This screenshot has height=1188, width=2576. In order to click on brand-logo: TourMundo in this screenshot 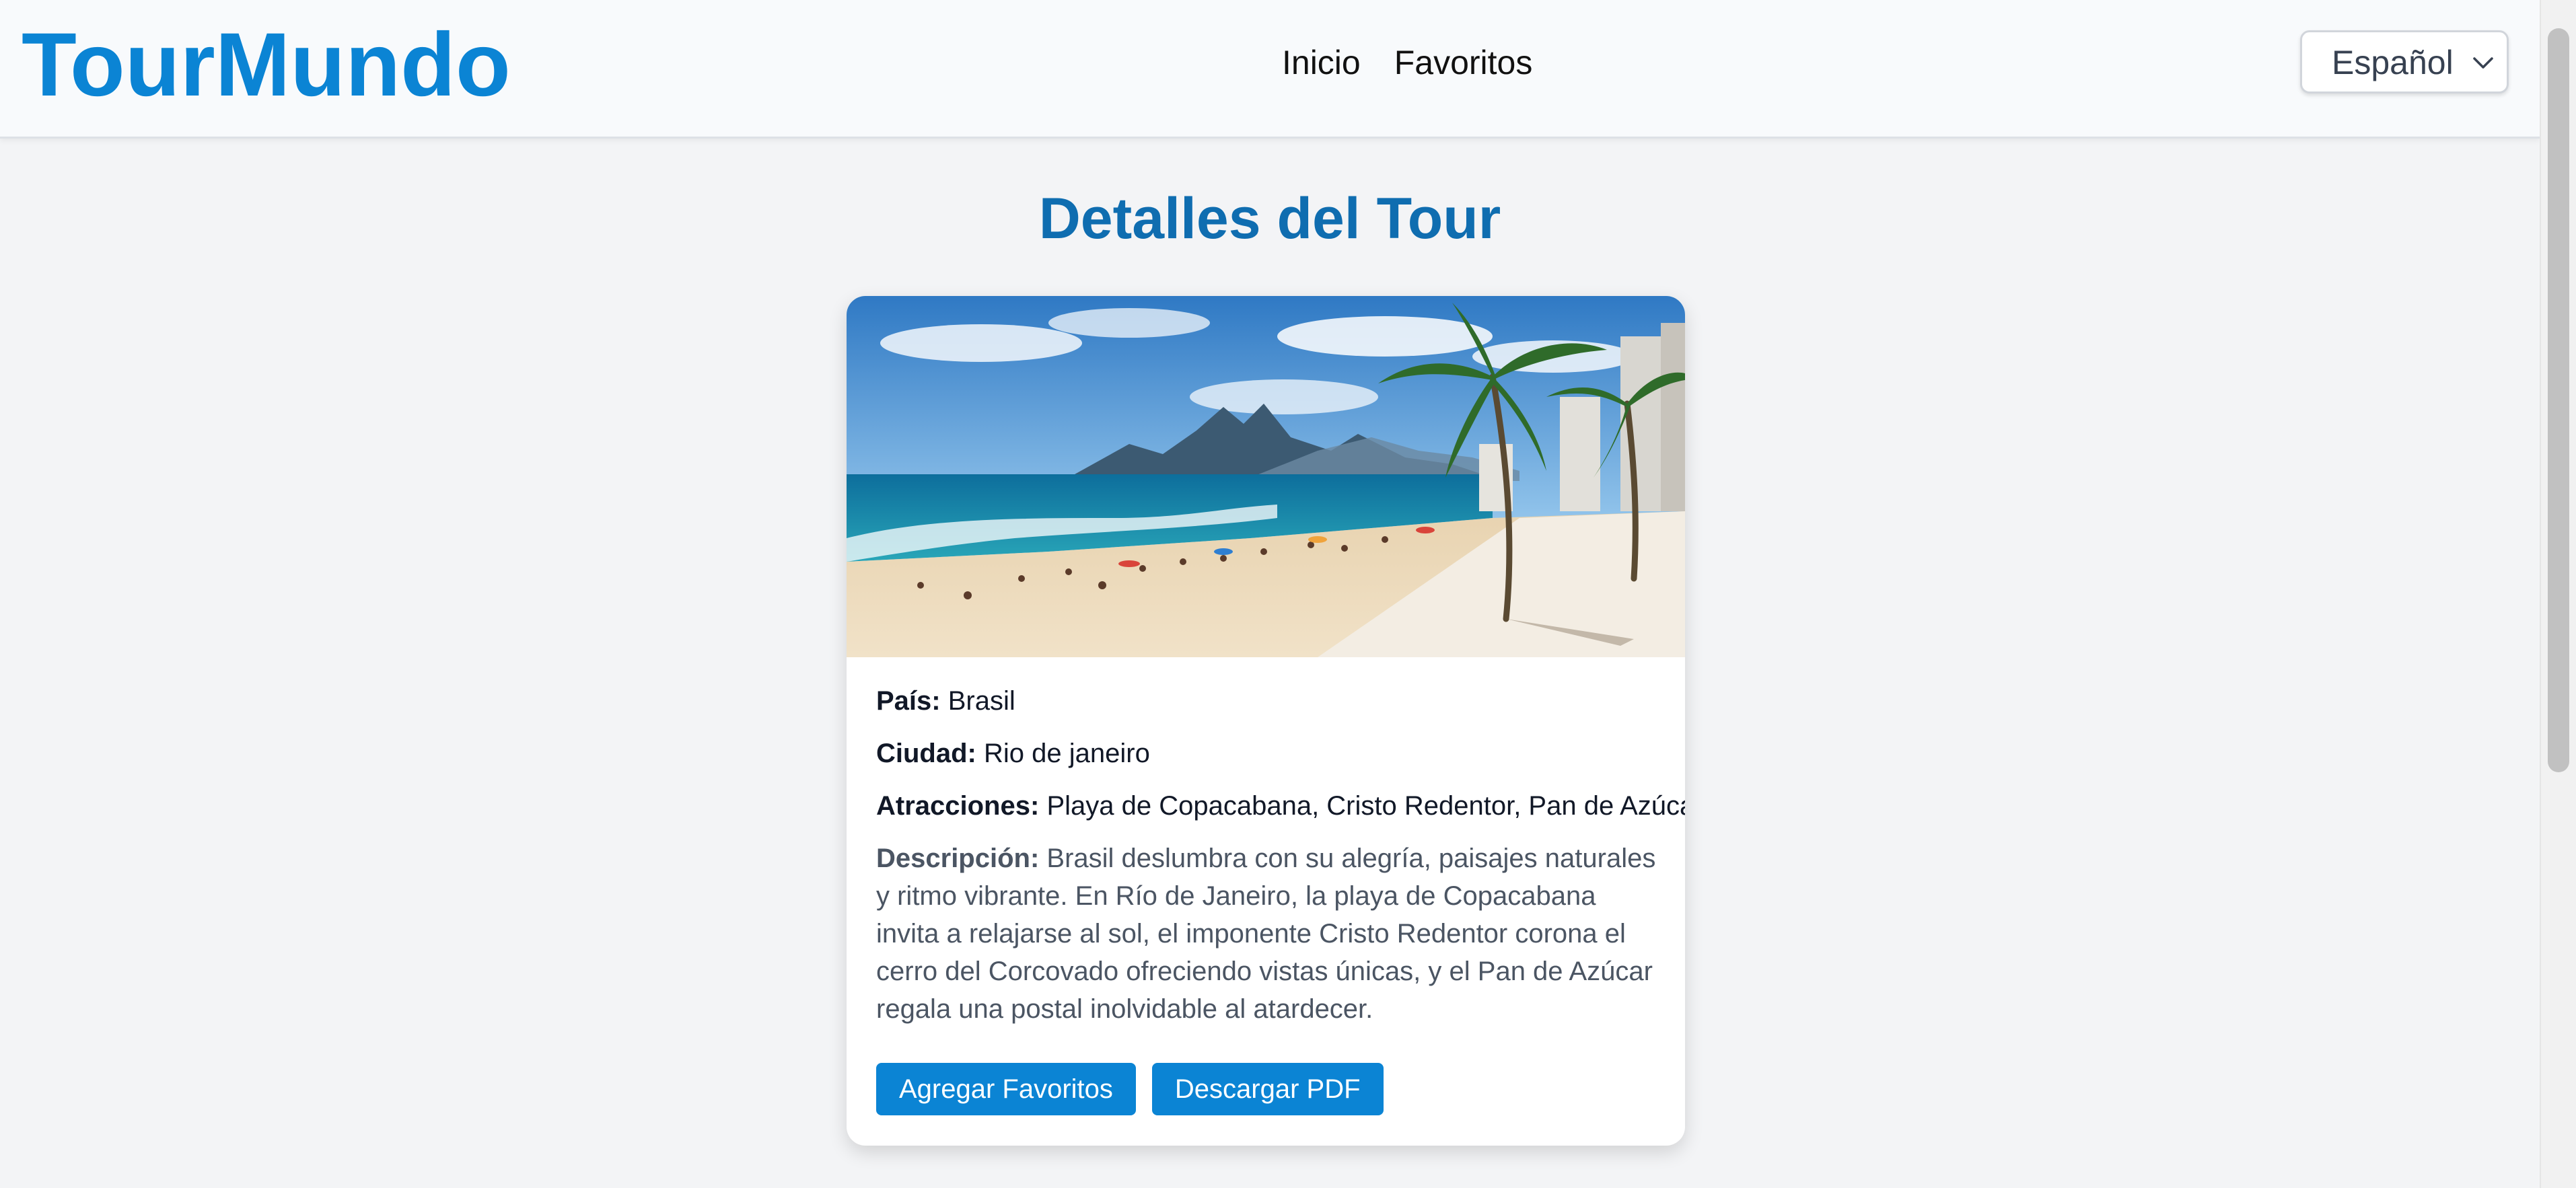, I will do `click(266, 65)`.